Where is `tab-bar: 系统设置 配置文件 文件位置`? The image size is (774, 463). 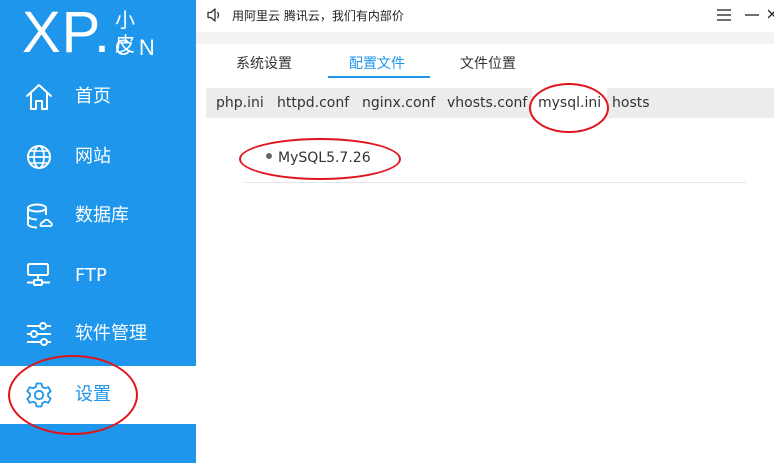
tab-bar: 系统设置 配置文件 文件位置 is located at coordinates (490, 64).